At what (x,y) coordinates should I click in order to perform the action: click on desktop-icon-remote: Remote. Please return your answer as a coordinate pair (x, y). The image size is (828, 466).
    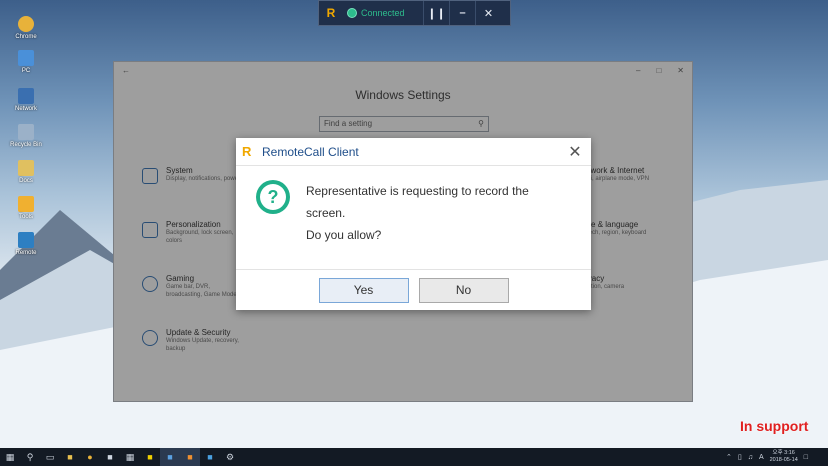
    Looking at the image, I should click on (26, 244).